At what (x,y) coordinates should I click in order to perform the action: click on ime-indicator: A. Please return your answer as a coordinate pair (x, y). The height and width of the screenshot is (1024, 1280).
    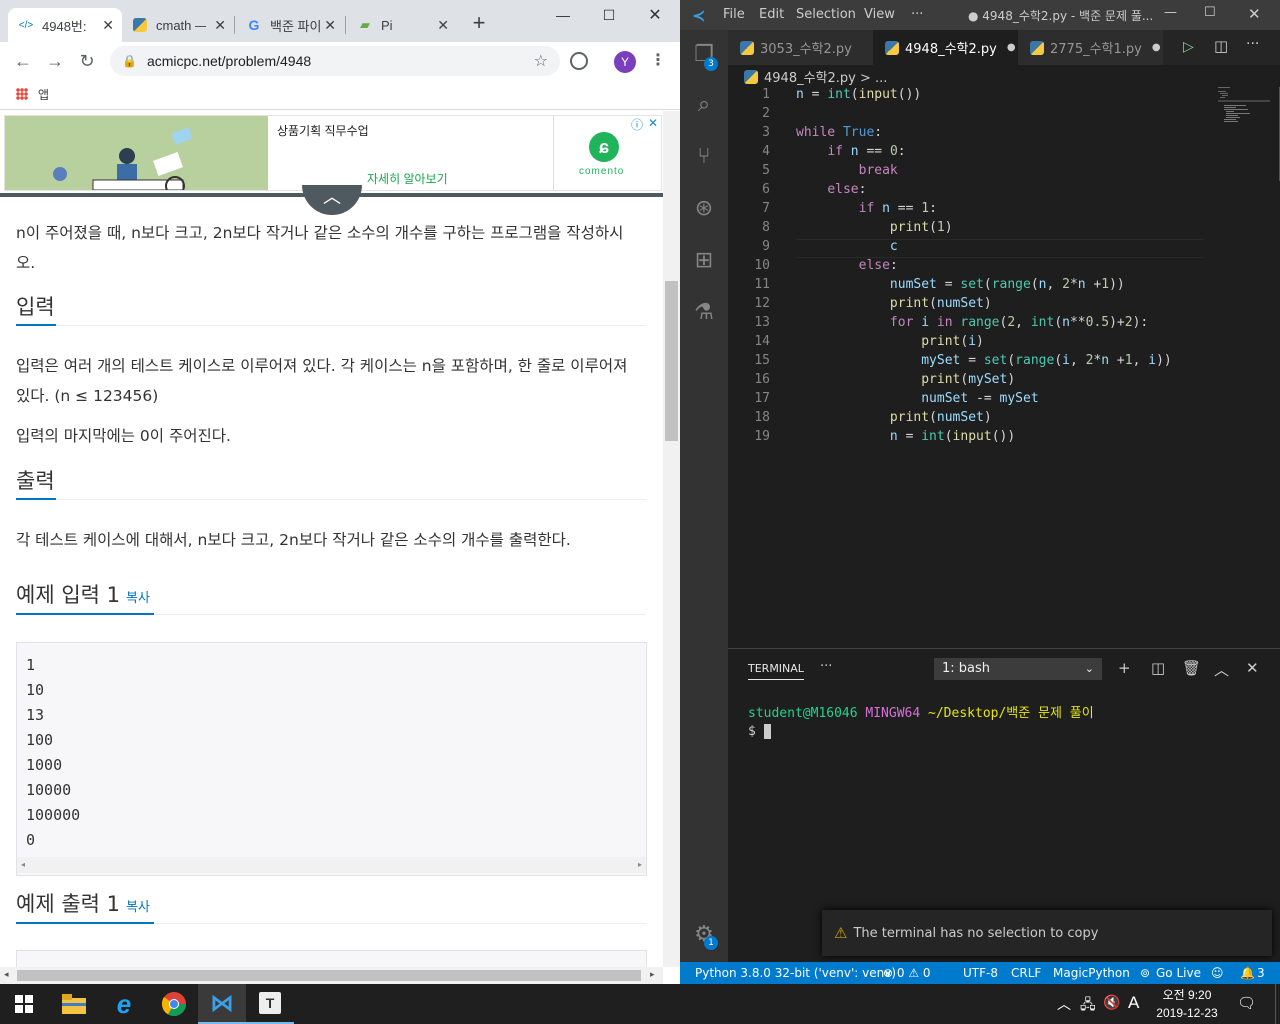
    Looking at the image, I should click on (1133, 1003).